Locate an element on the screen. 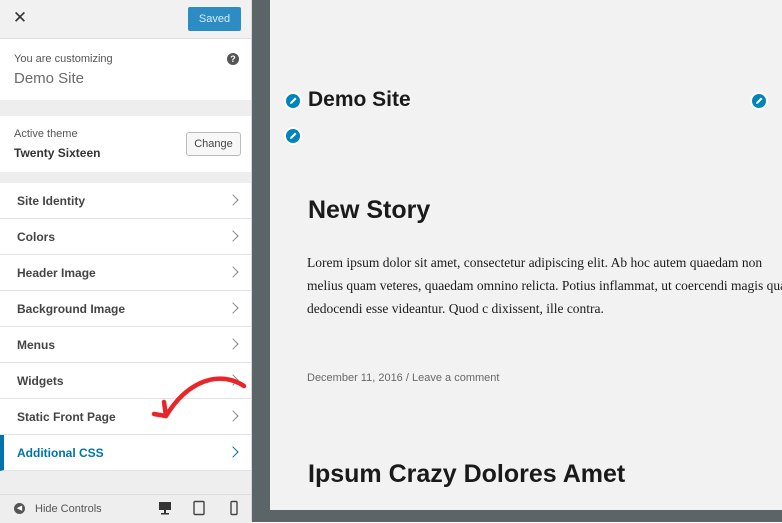  leave-comment-link: Leave a comment is located at coordinates (455, 378).